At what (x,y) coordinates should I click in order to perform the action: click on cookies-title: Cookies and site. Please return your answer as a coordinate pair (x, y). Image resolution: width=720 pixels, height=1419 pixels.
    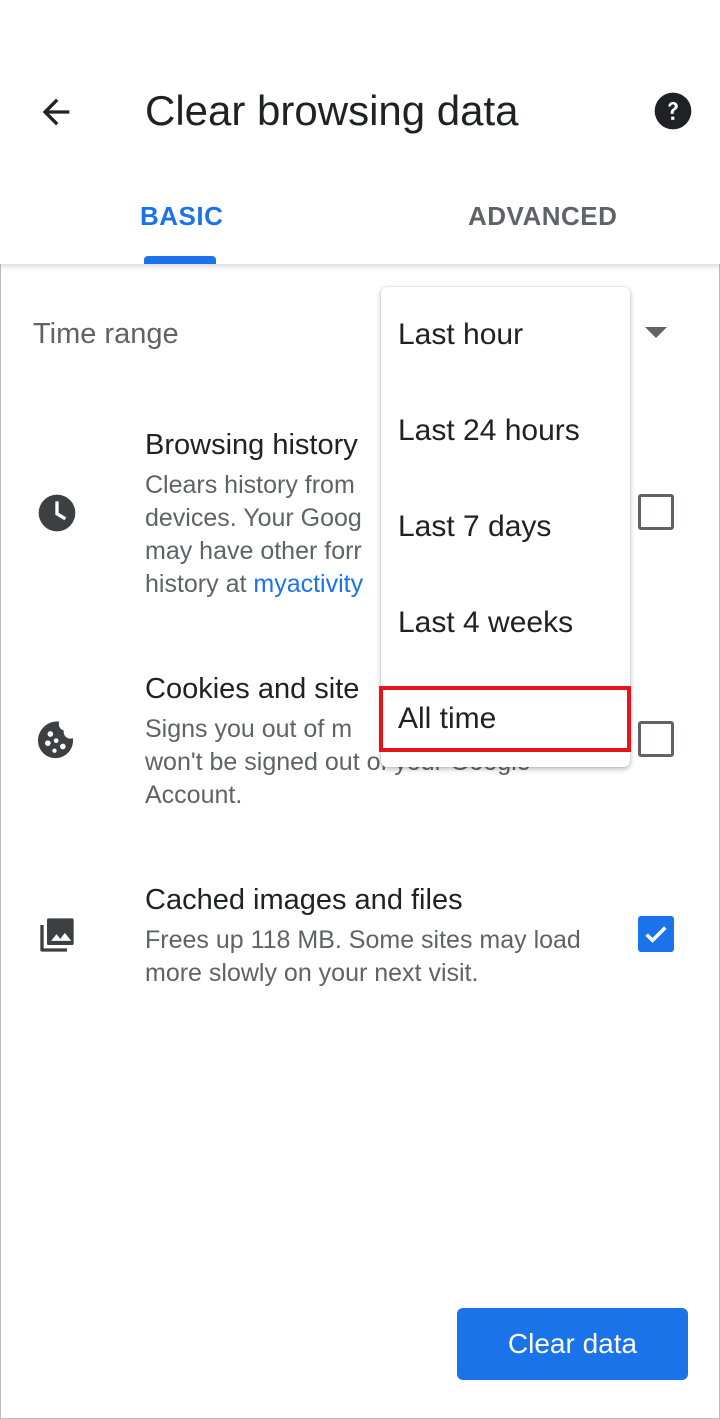
    Looking at the image, I should click on (252, 689).